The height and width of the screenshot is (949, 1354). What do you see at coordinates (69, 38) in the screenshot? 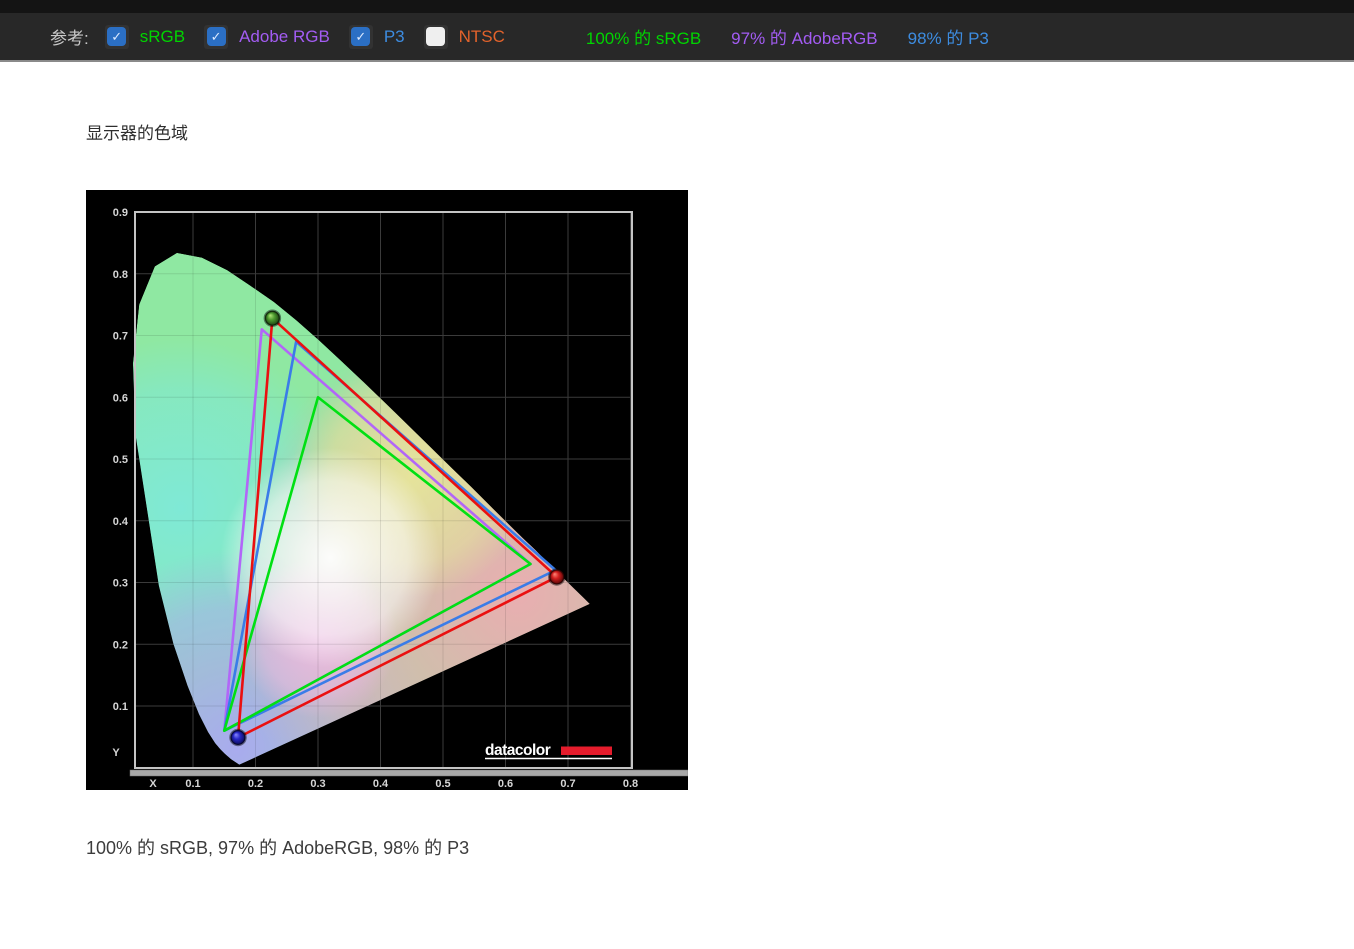
I see `reference-label: 参考:` at bounding box center [69, 38].